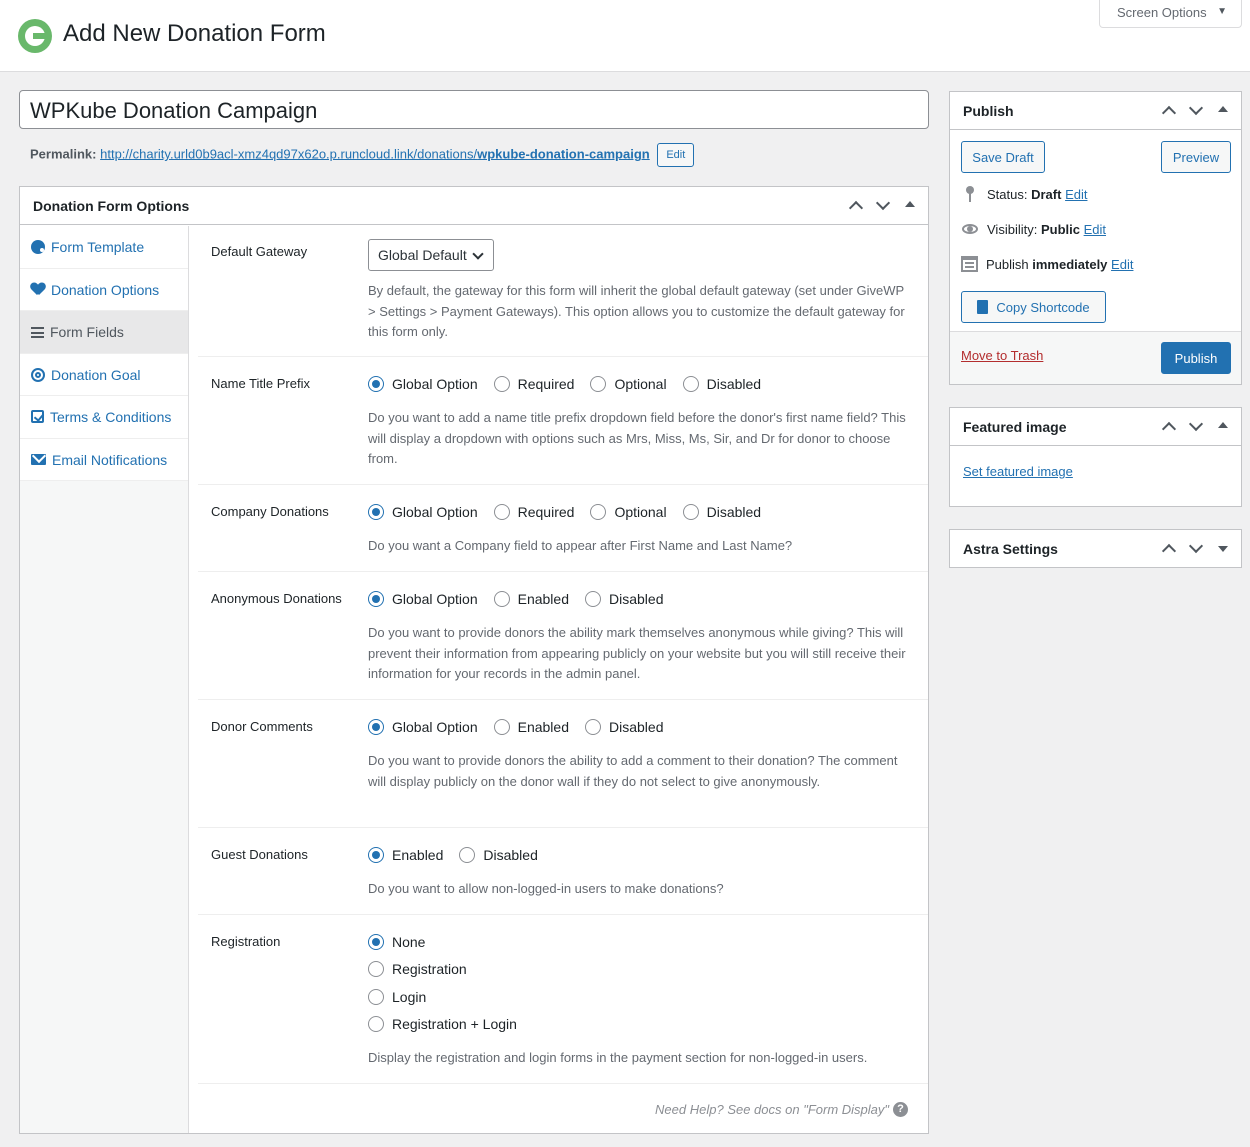 This screenshot has height=1147, width=1250. I want to click on givewp-logo-icon, so click(35, 36).